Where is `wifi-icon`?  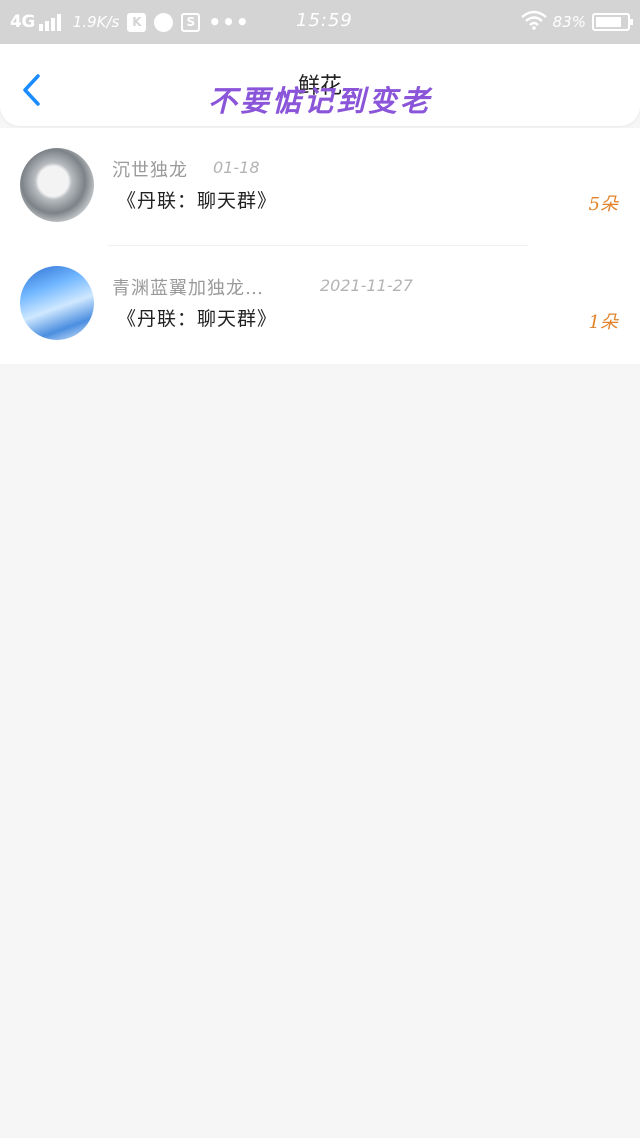 wifi-icon is located at coordinates (533, 22).